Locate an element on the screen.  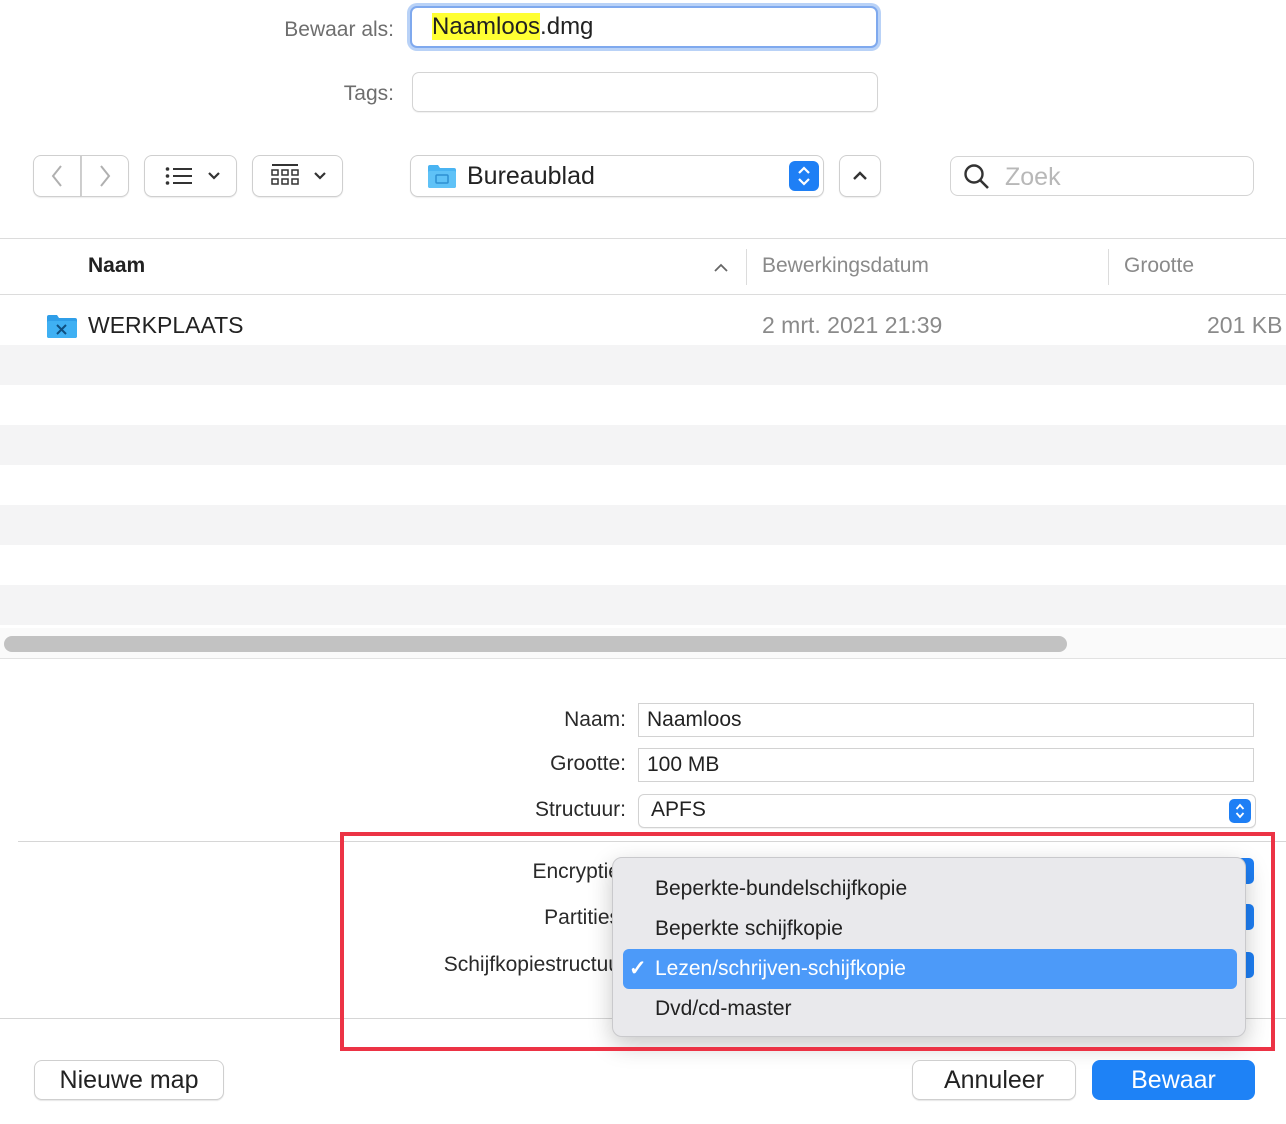
forward-button is located at coordinates (105, 176).